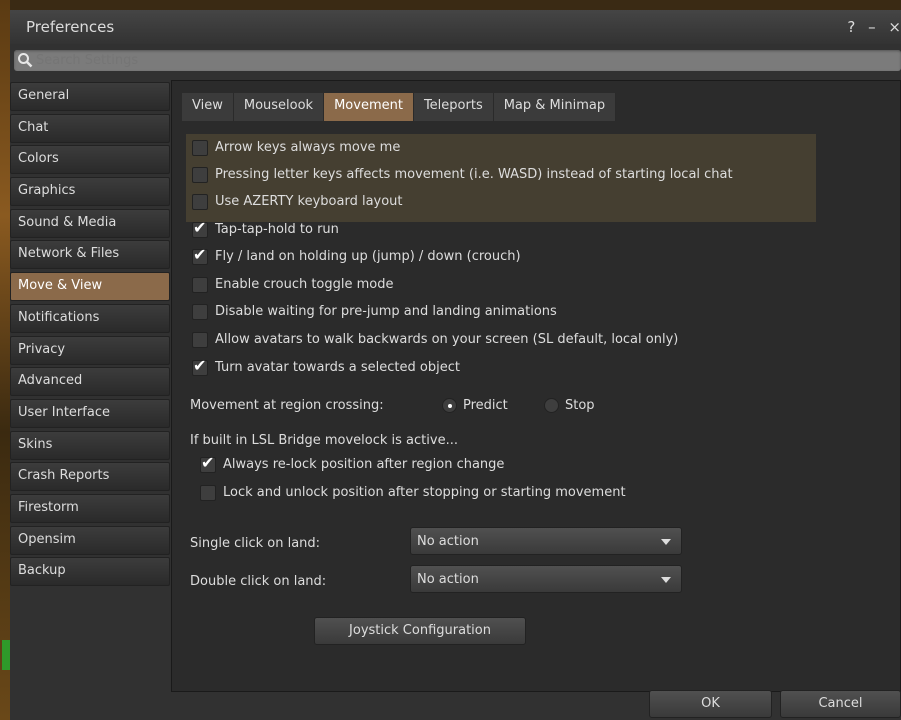 The width and height of the screenshot is (901, 720). I want to click on tab-teleports: Teleports, so click(453, 107).